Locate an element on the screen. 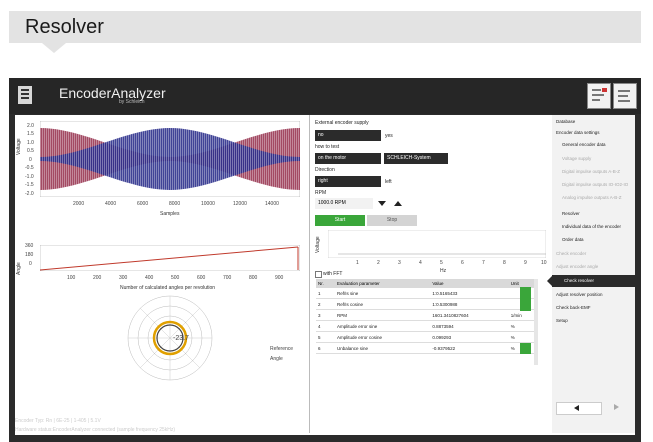 This screenshot has width=653, height=442. signal-ytick: 0 is located at coordinates (30, 160).